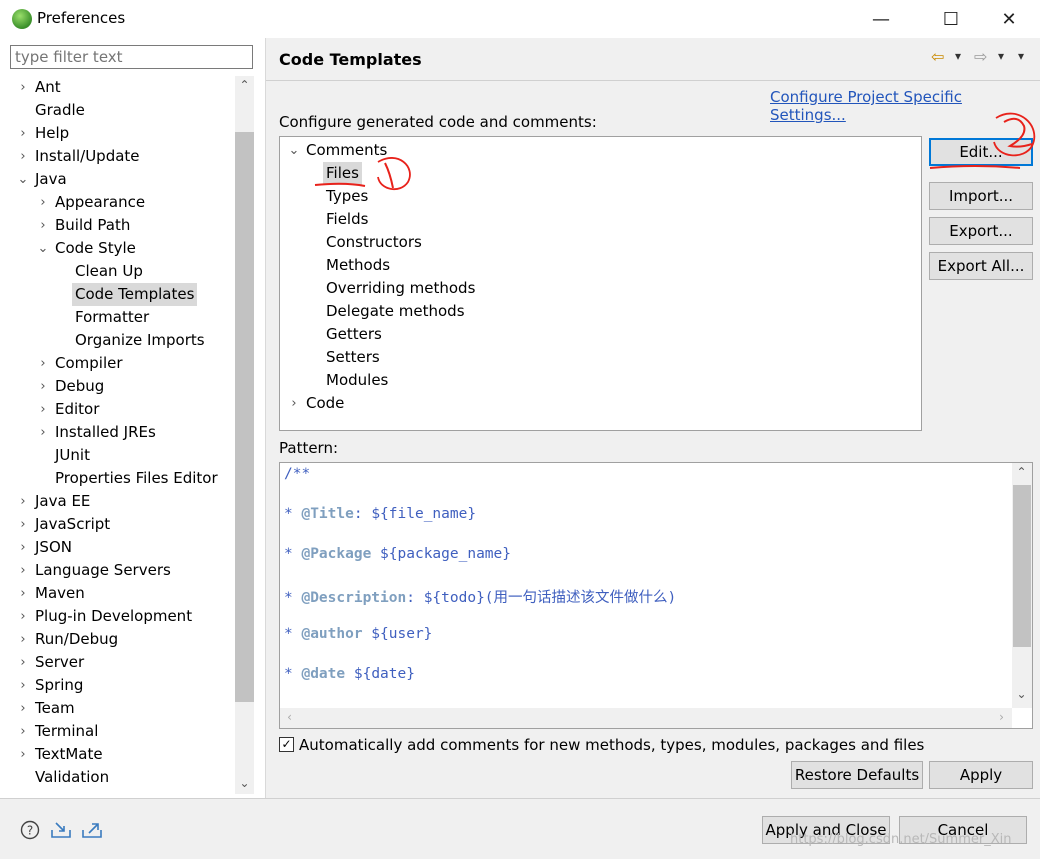  I want to click on annotation-1-circle, so click(394, 174).